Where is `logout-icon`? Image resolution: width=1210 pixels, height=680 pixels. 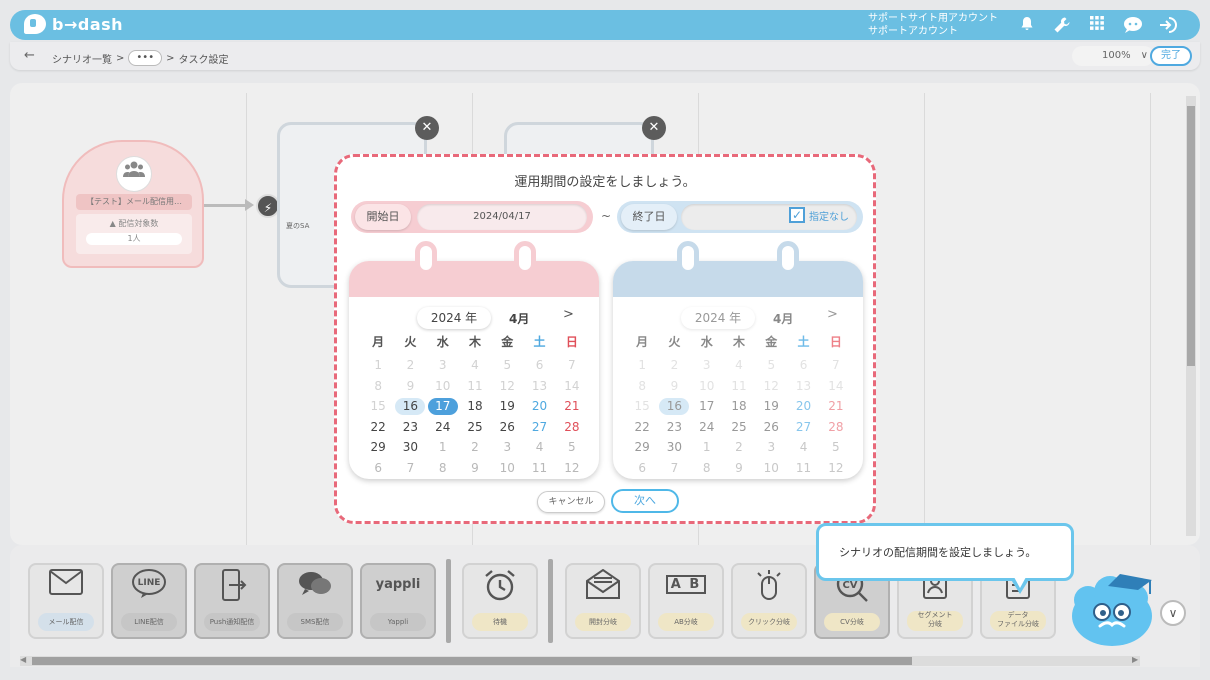
logout-icon is located at coordinates (1167, 25).